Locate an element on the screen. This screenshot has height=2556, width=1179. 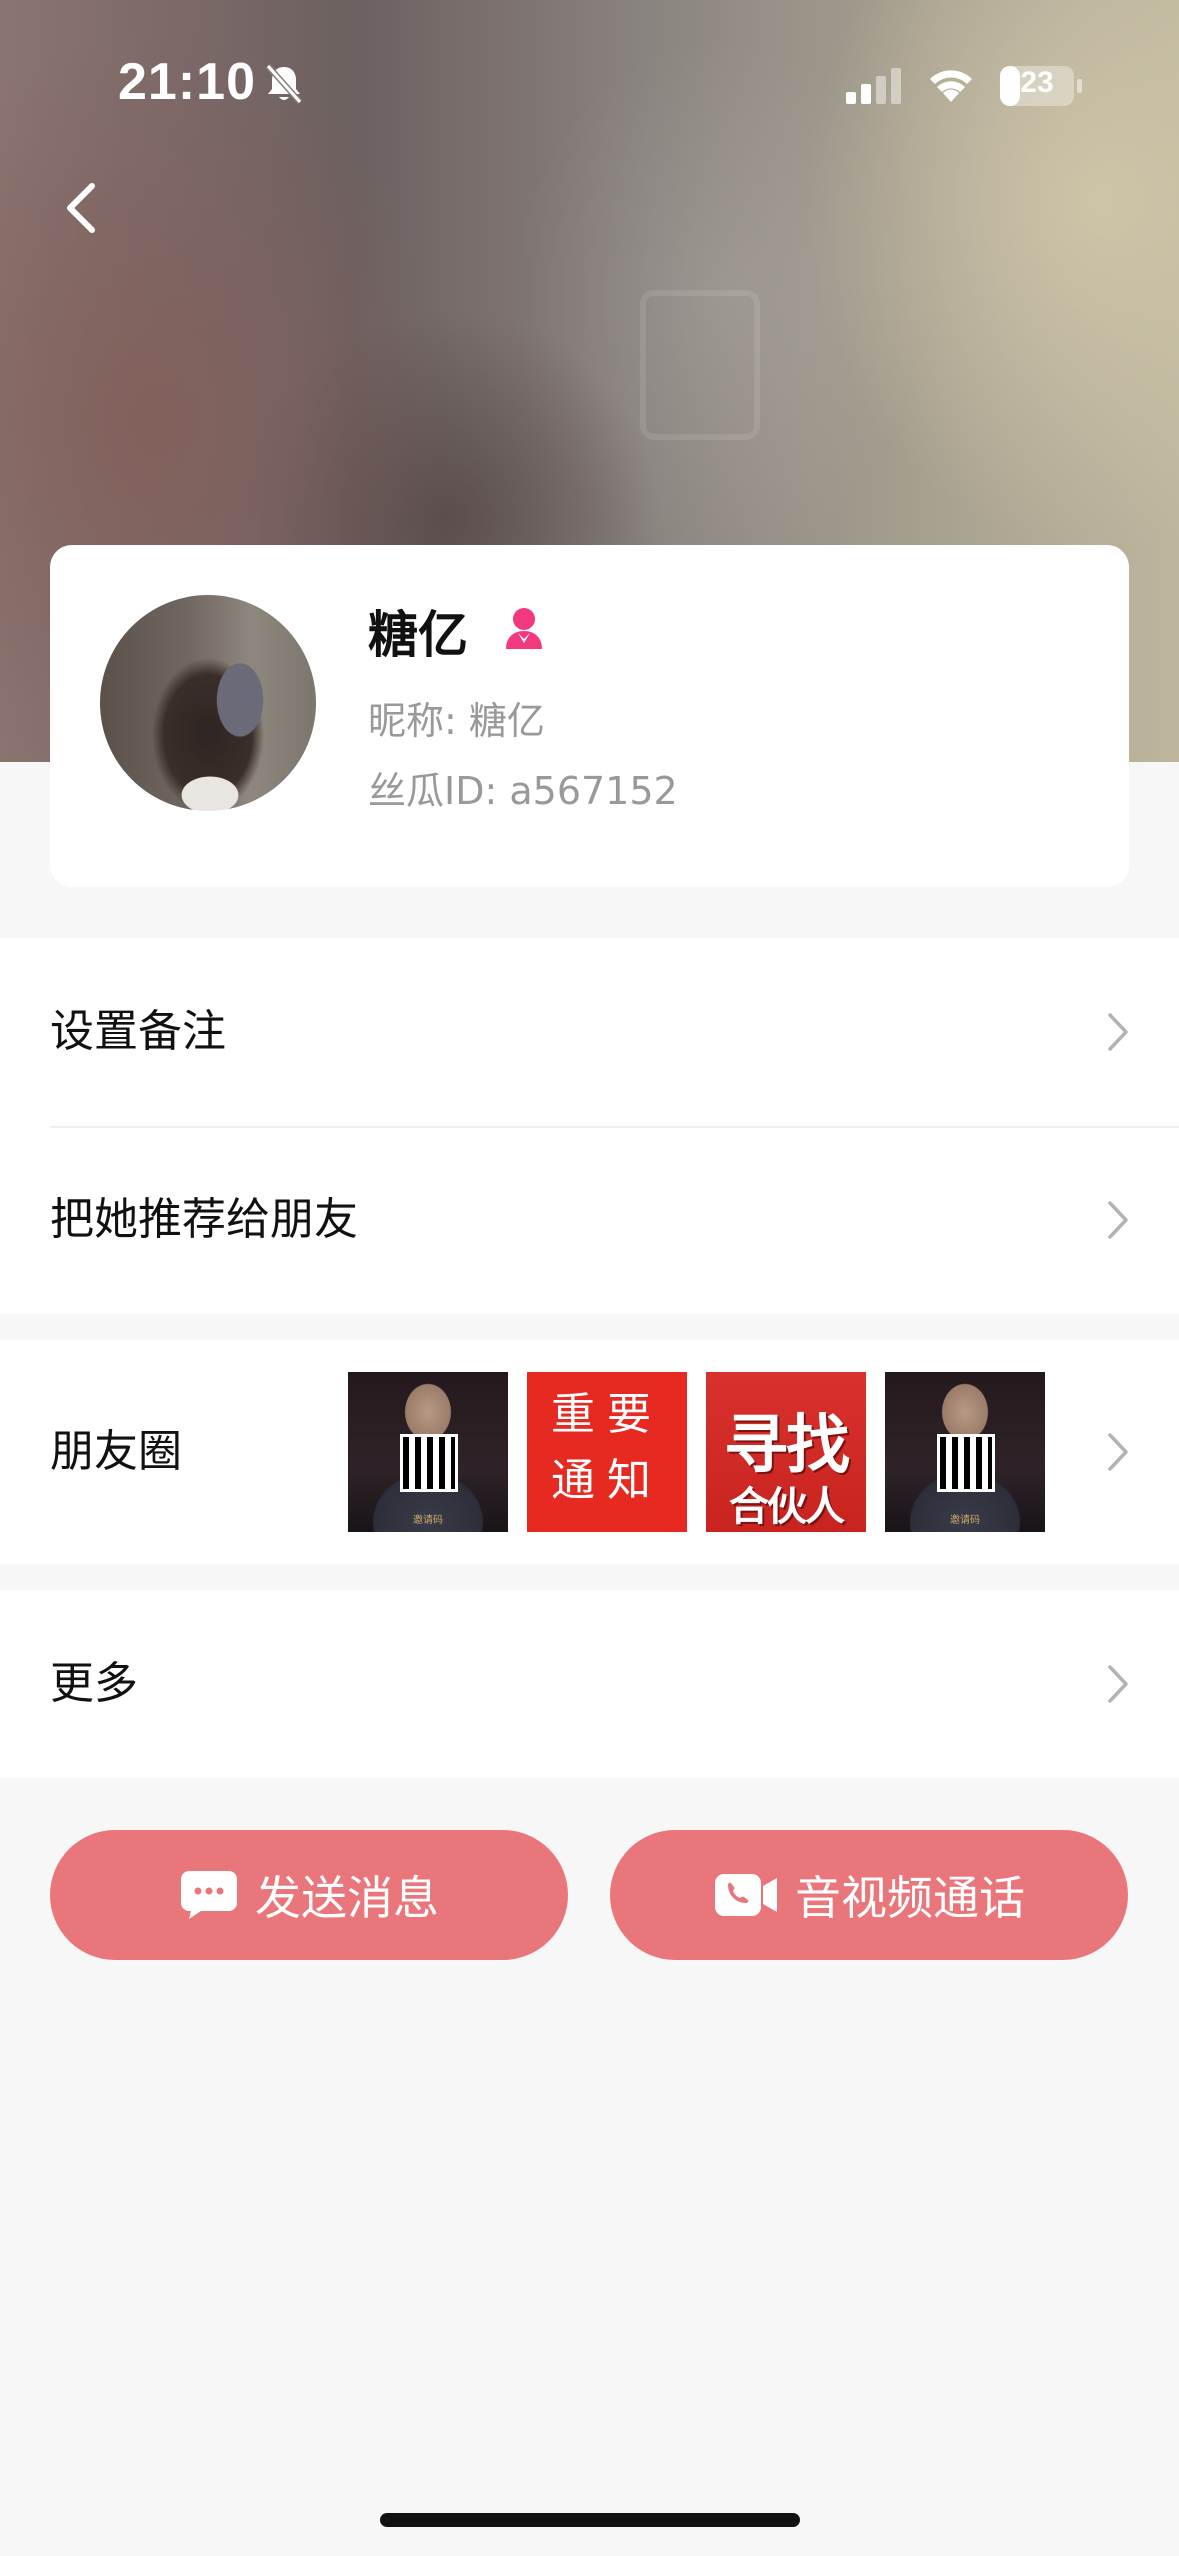
more-row: 更多 is located at coordinates (589, 1684).